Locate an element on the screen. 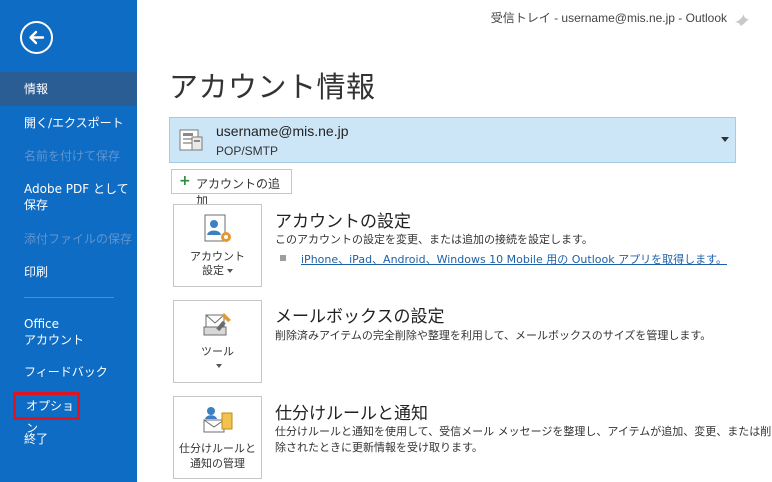 The width and height of the screenshot is (772, 482). nav-open-export: 開く/エクスポート is located at coordinates (68, 123).